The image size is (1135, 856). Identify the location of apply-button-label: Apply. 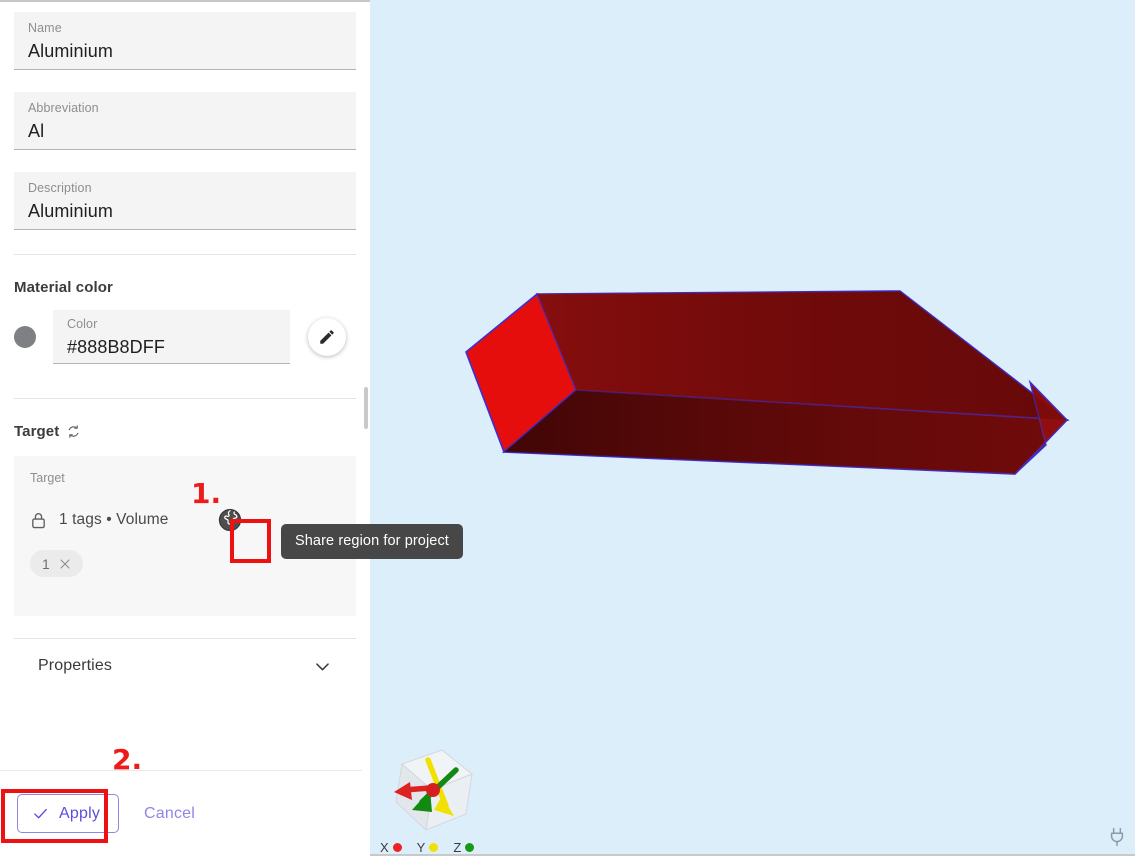
(80, 813).